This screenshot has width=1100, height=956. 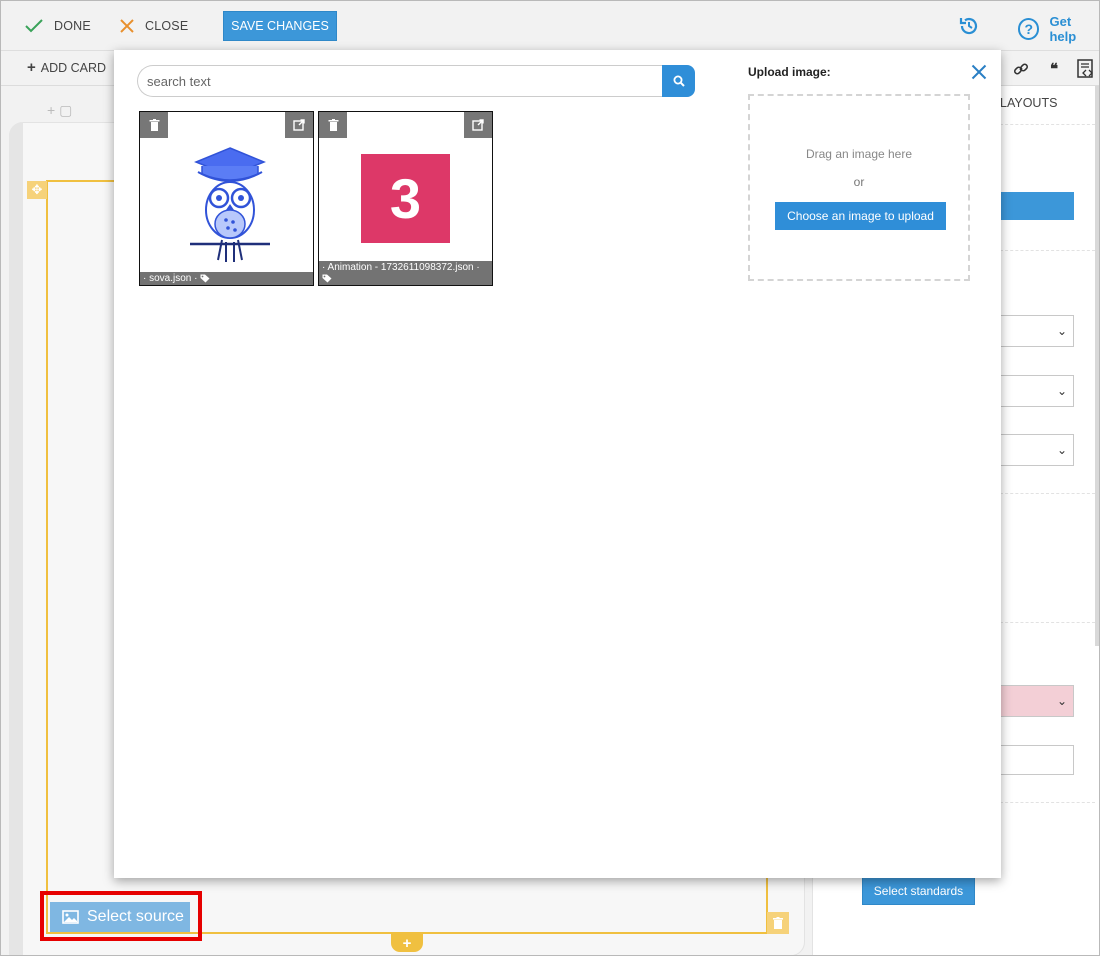 What do you see at coordinates (16, 539) in the screenshot?
I see `canvas-left-rail` at bounding box center [16, 539].